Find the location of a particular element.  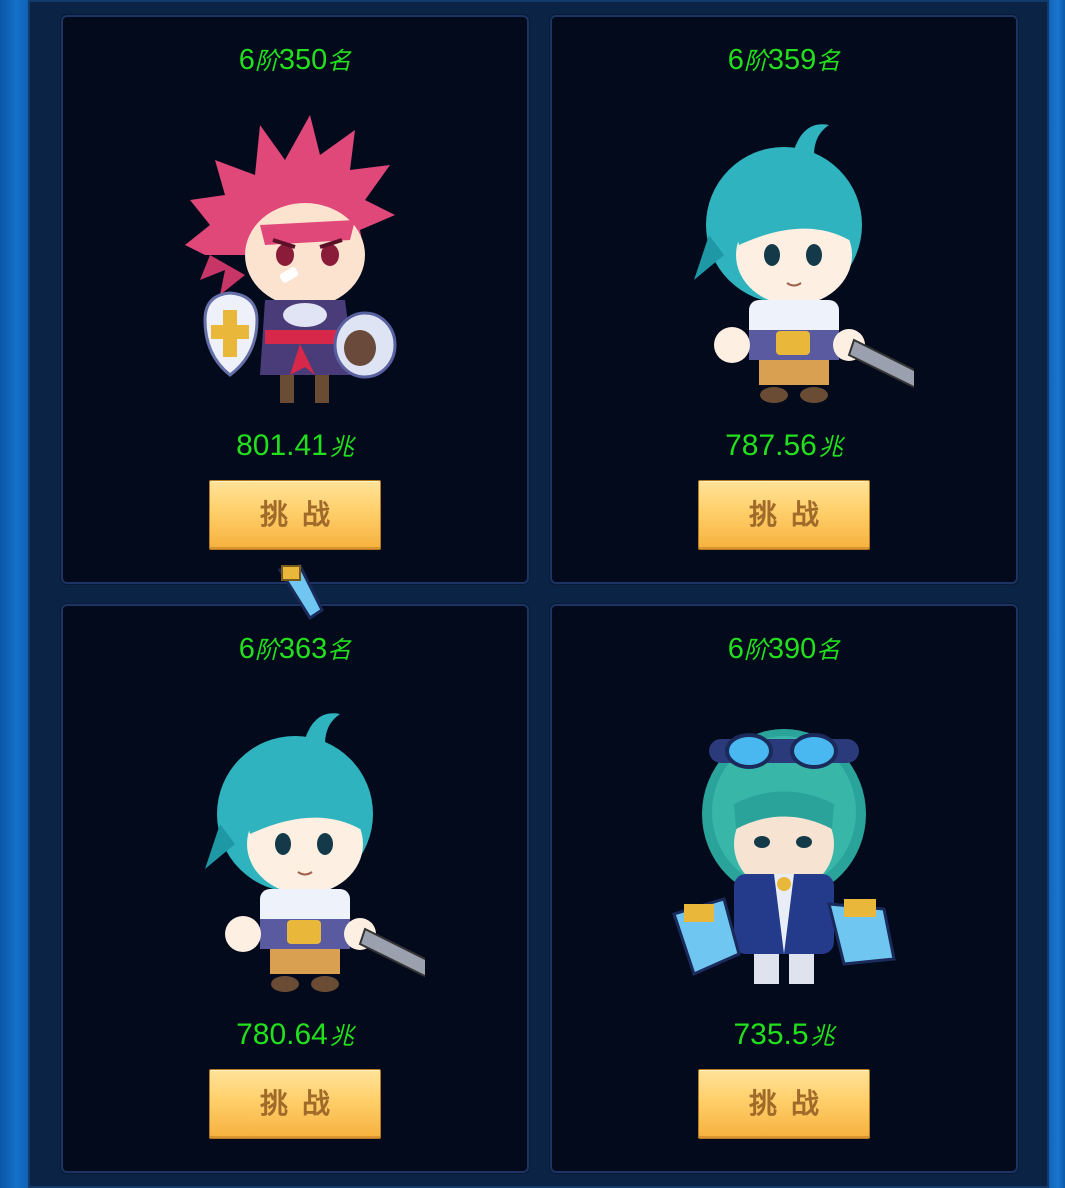

rank-value: 359 is located at coordinates (792, 60).